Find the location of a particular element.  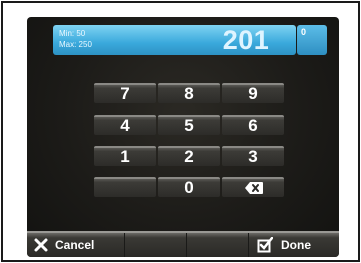

action-bar: Cancel Done is located at coordinates (183, 244).